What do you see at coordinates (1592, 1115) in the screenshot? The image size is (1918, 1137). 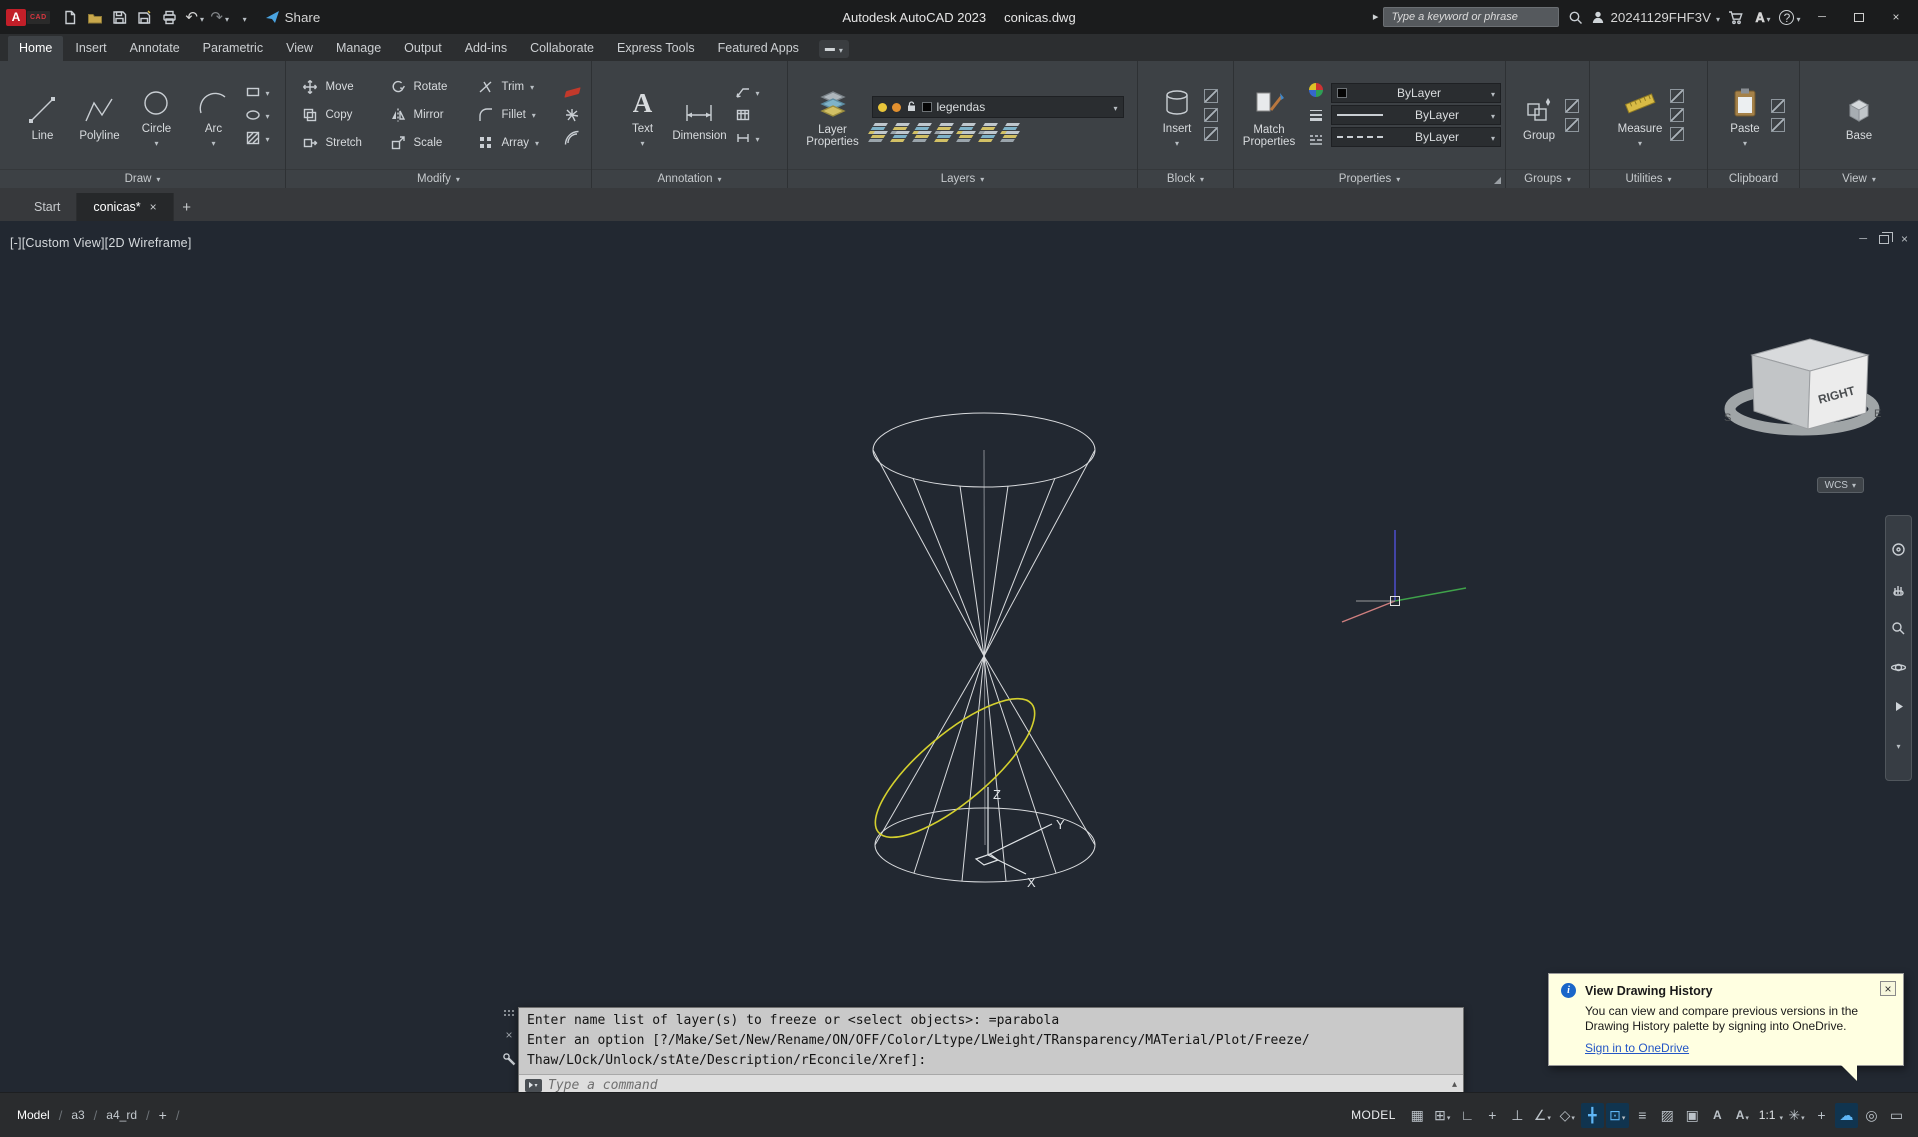 I see `osnap-tracking-icon` at bounding box center [1592, 1115].